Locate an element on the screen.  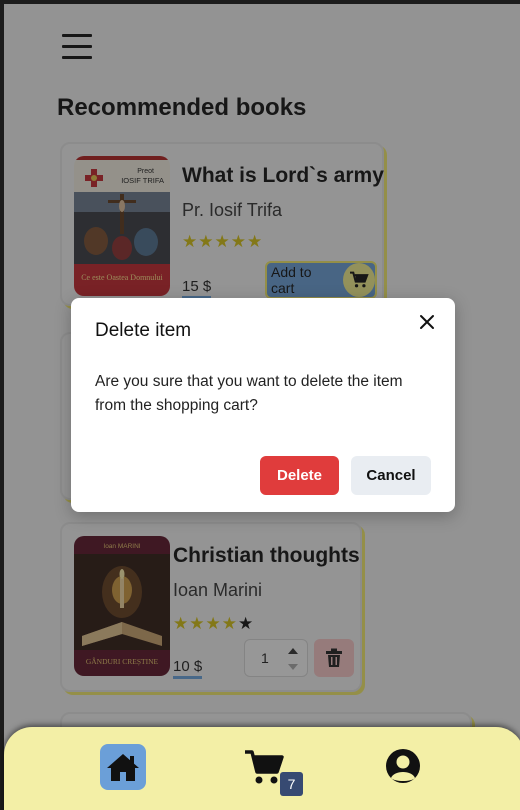
dialog-title: Delete item is located at coordinates (143, 330).